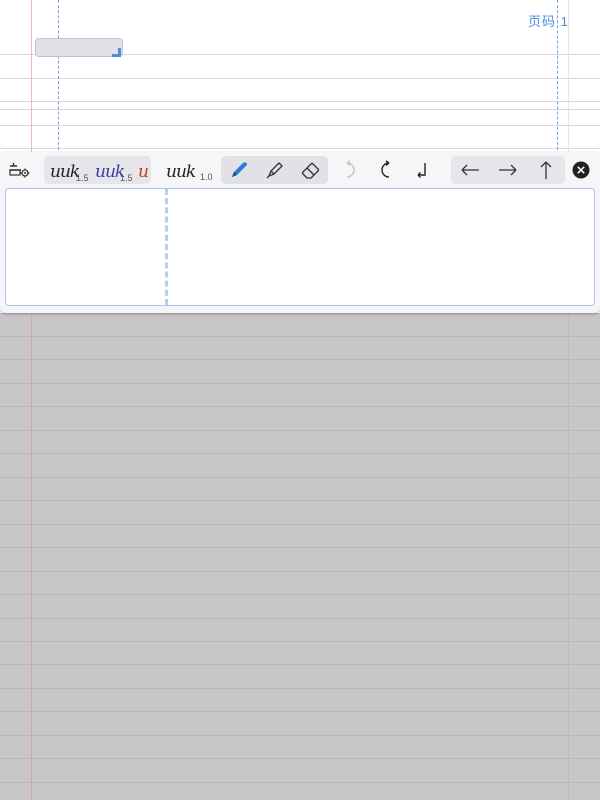 The image size is (600, 800). I want to click on input-guide-line, so click(166, 247).